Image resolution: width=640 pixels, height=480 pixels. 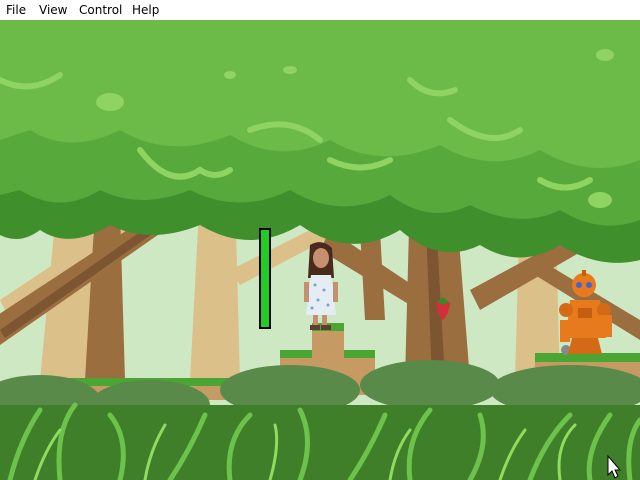 What do you see at coordinates (53, 10) in the screenshot?
I see `menu-view: View` at bounding box center [53, 10].